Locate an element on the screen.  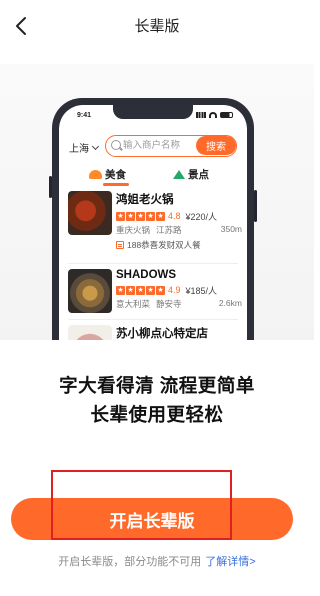
battery-icon is located at coordinates (226, 115).